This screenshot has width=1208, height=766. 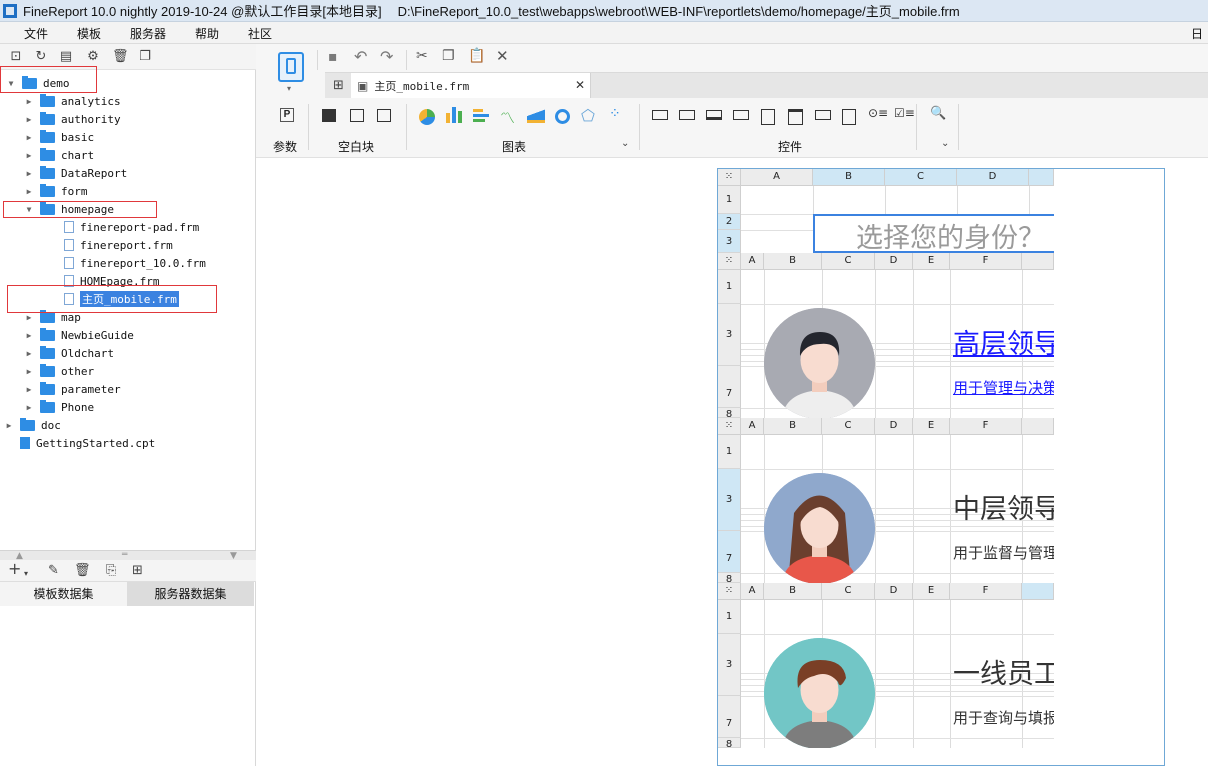 What do you see at coordinates (56, 191) in the screenshot?
I see `tree-folder: ▶ form` at bounding box center [56, 191].